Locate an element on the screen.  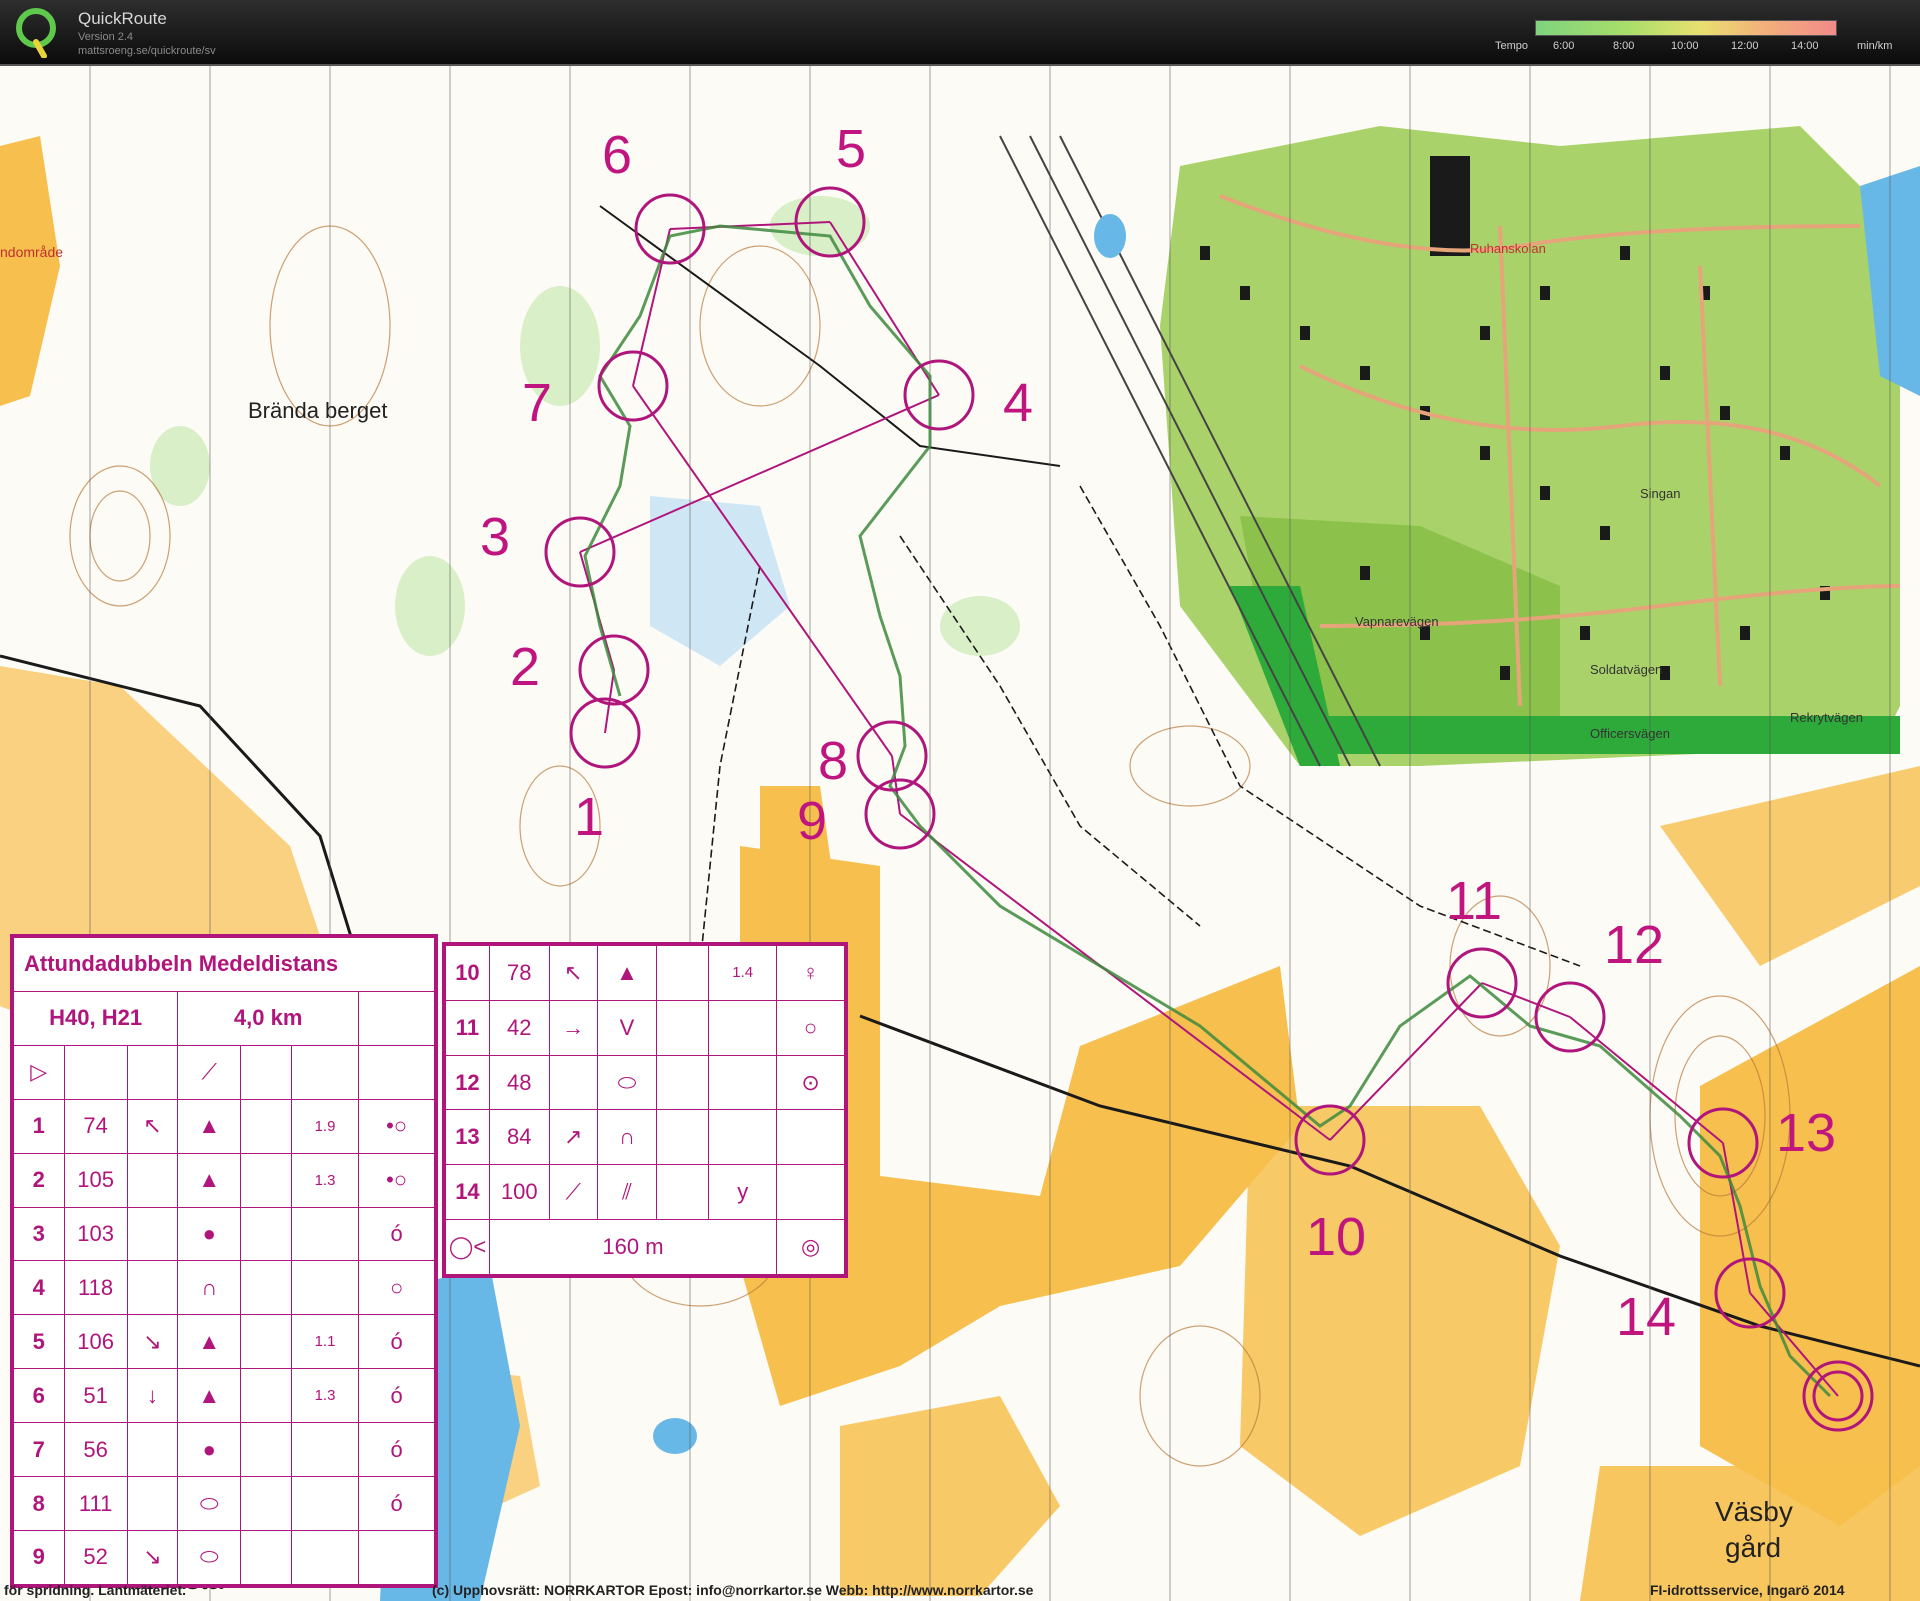
description-row: 1 74 ↖ ▲ 1.9 •○ is located at coordinates (224, 1126).